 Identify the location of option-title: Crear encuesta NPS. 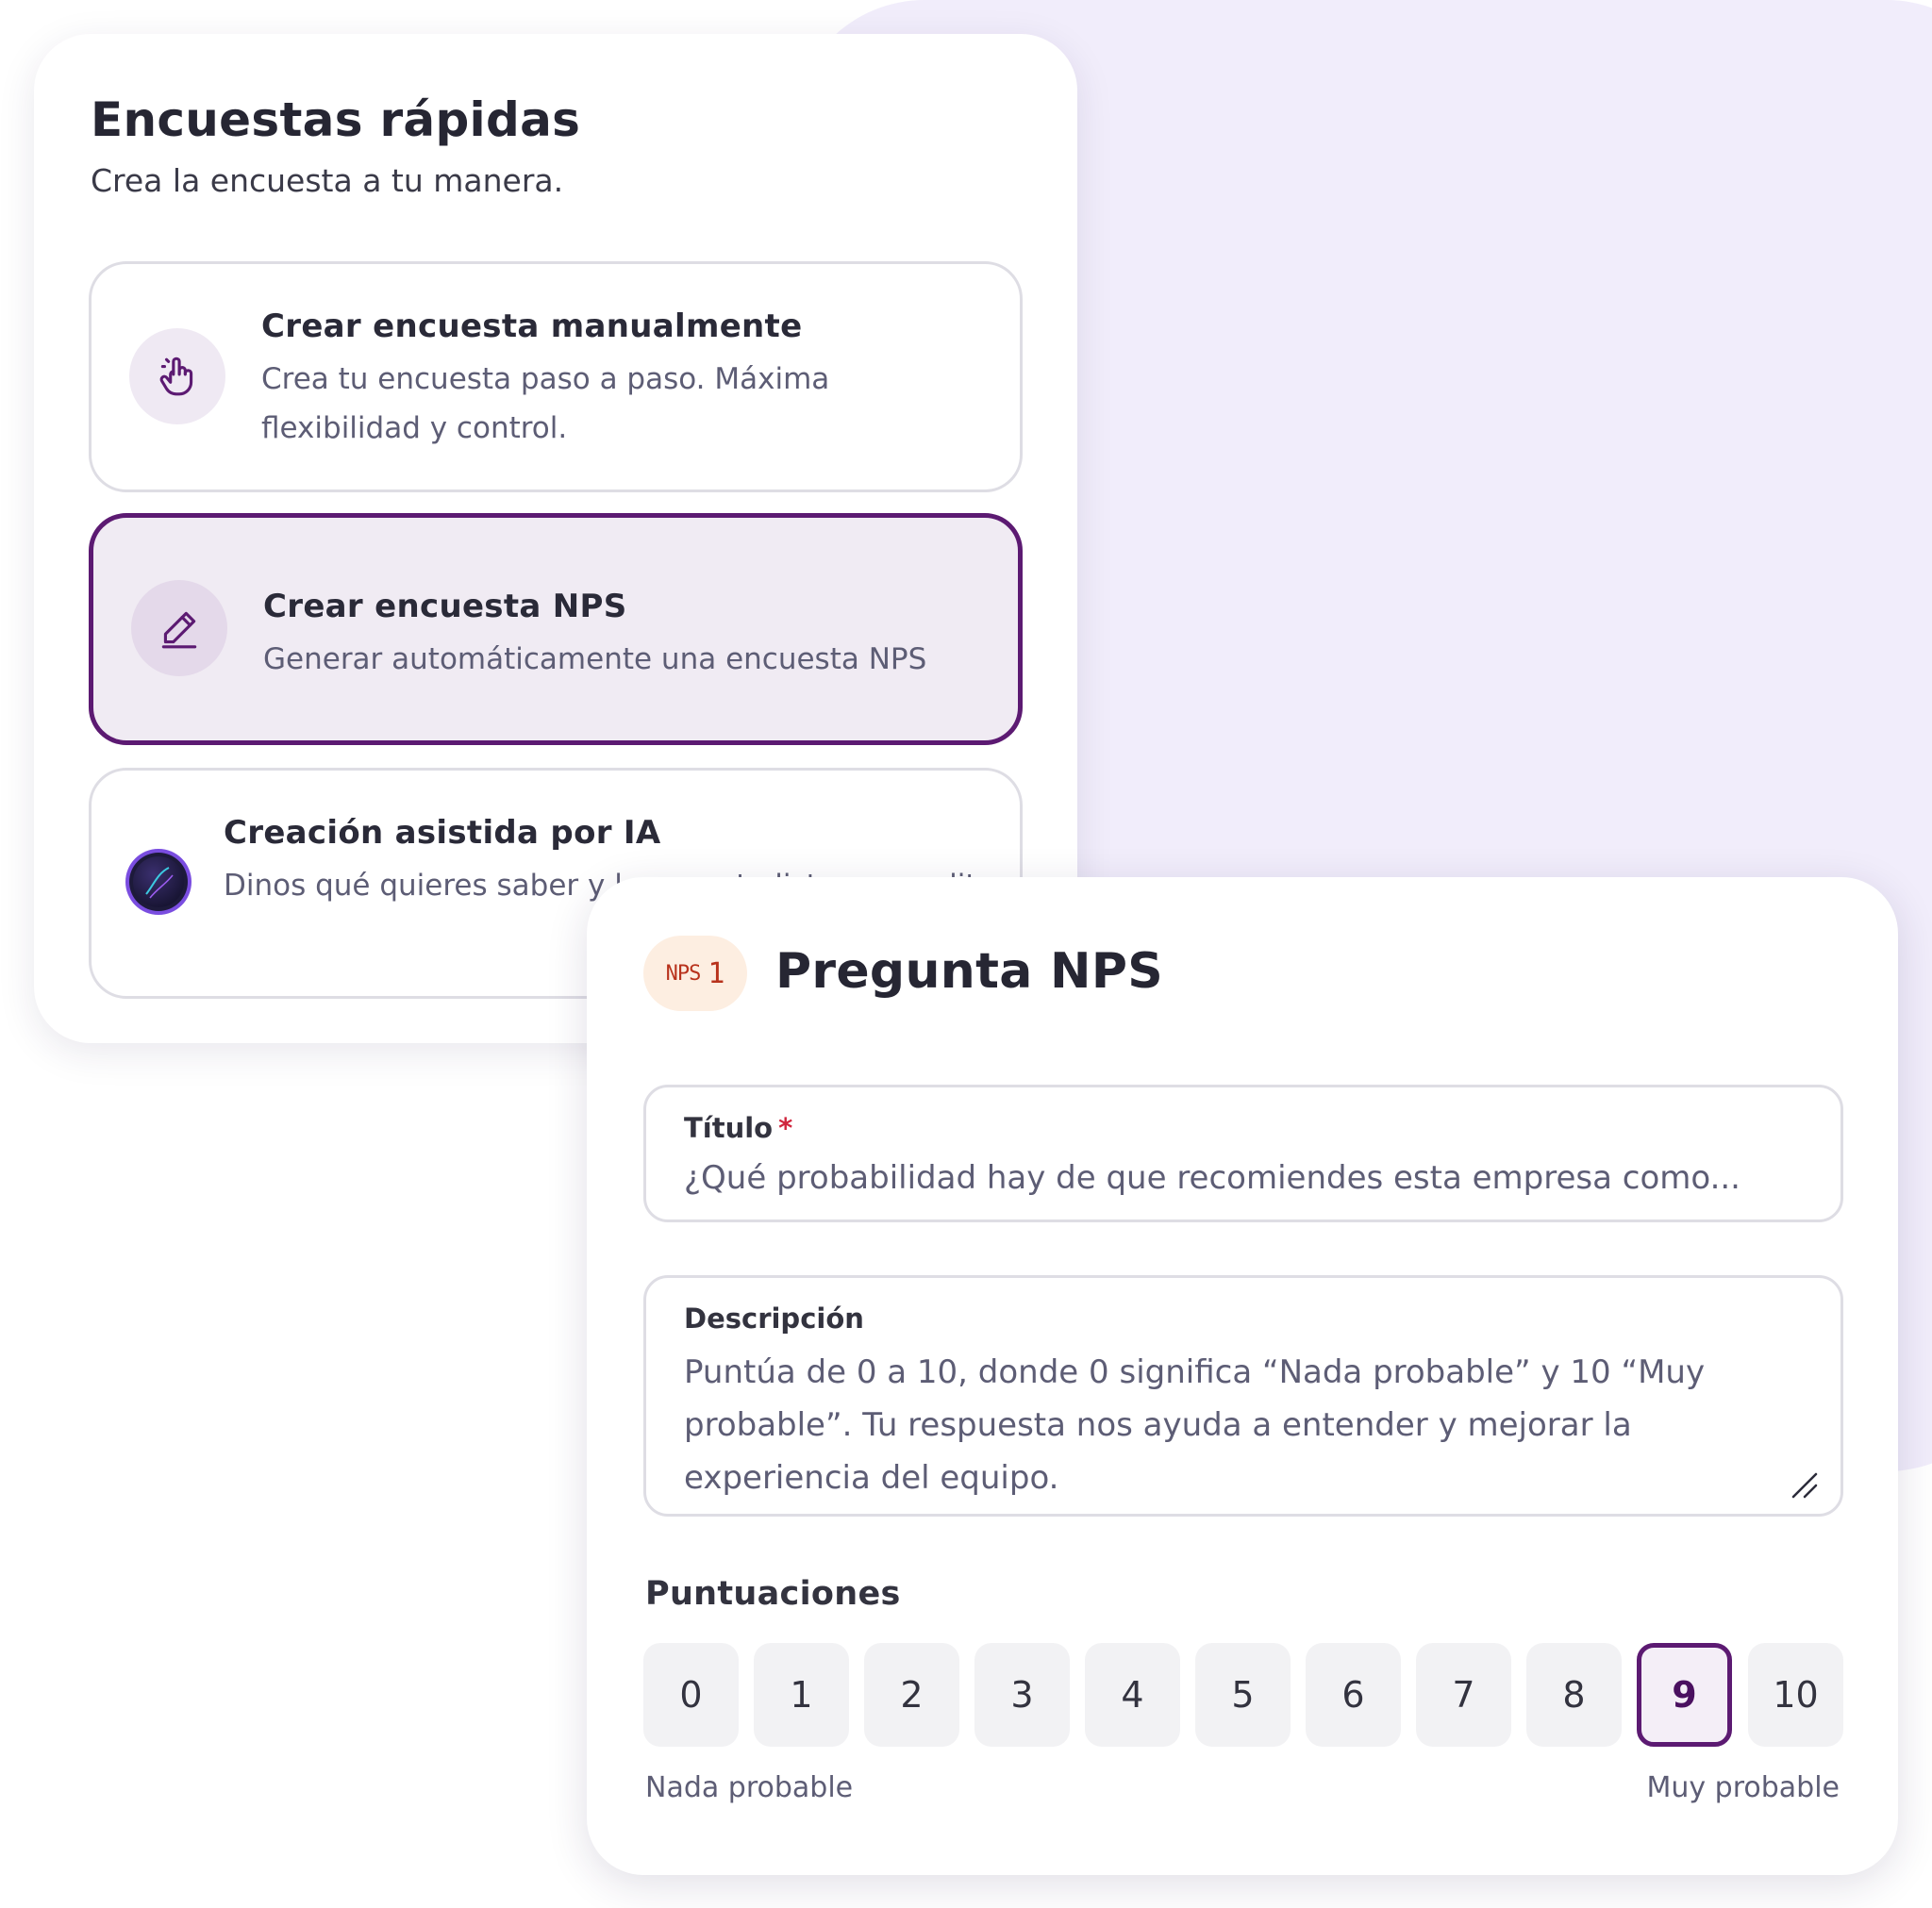
(445, 606).